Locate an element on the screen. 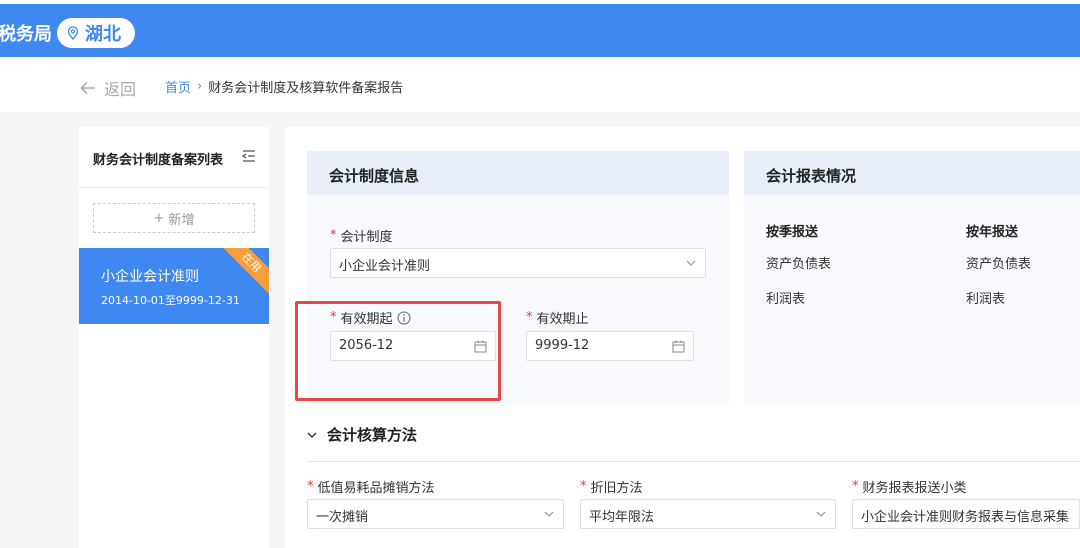 The width and height of the screenshot is (1080, 548). annual-header: 按年报送 is located at coordinates (992, 232).